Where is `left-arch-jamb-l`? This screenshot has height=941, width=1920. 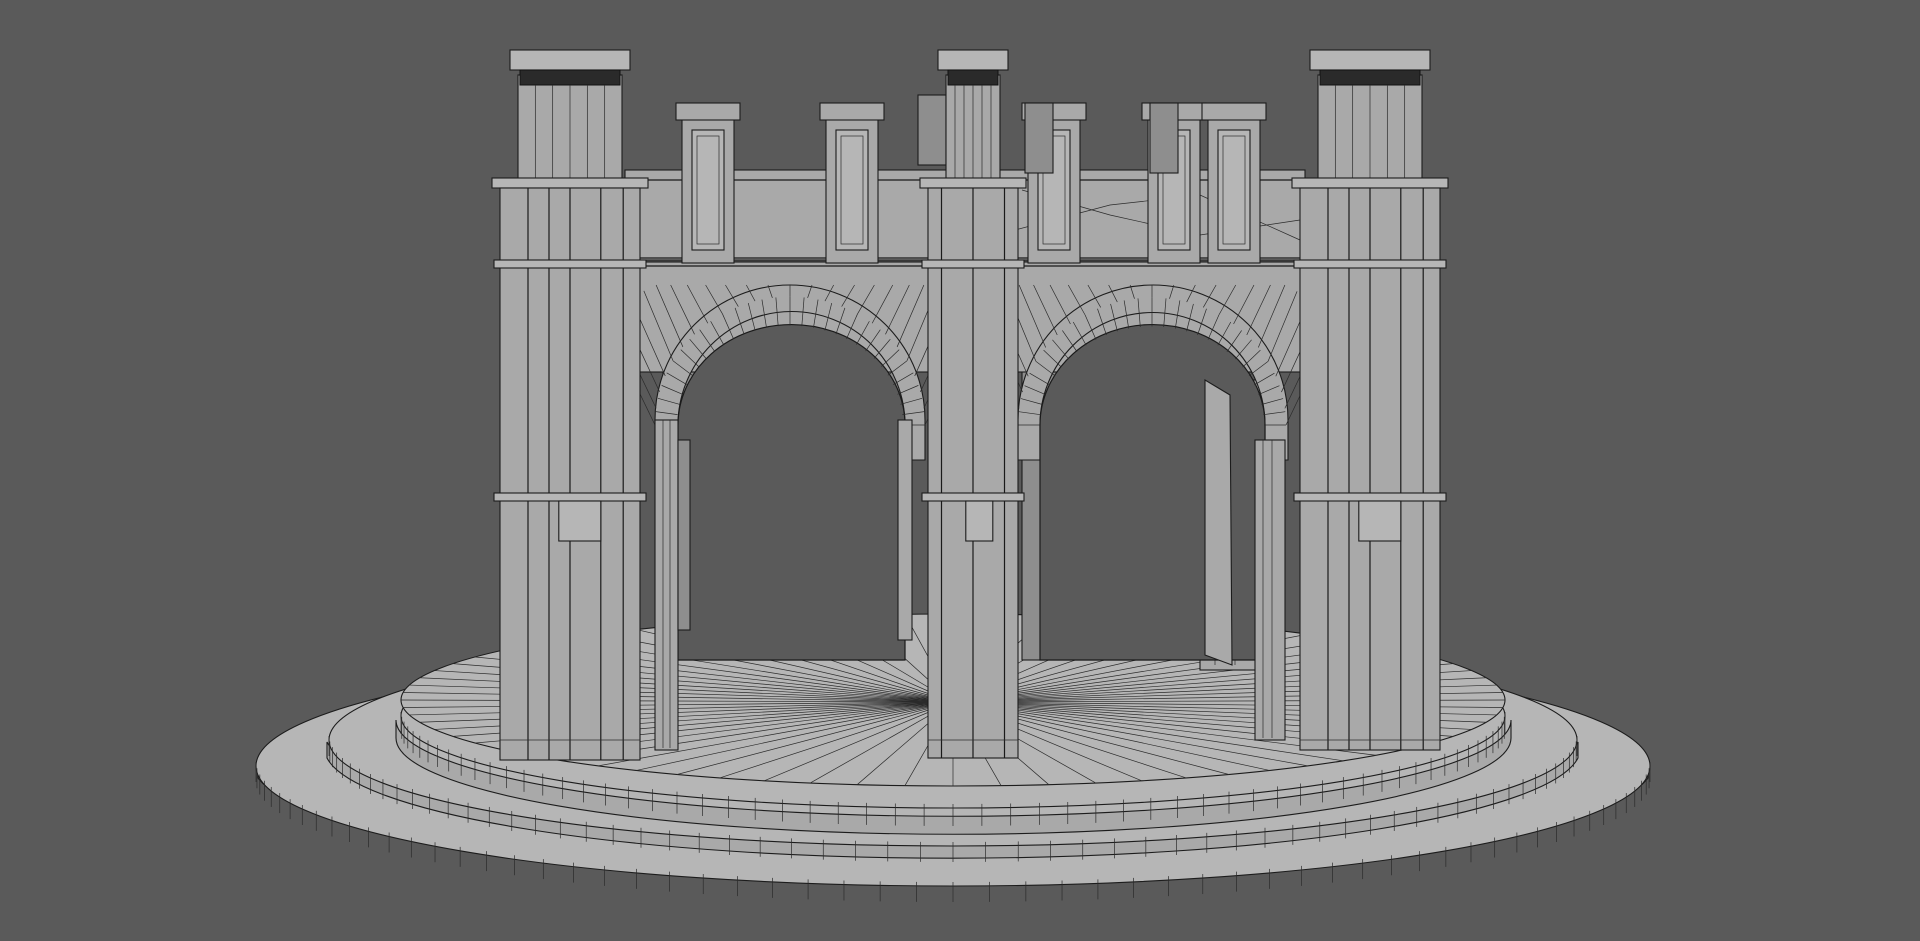 left-arch-jamb-l is located at coordinates (666, 585).